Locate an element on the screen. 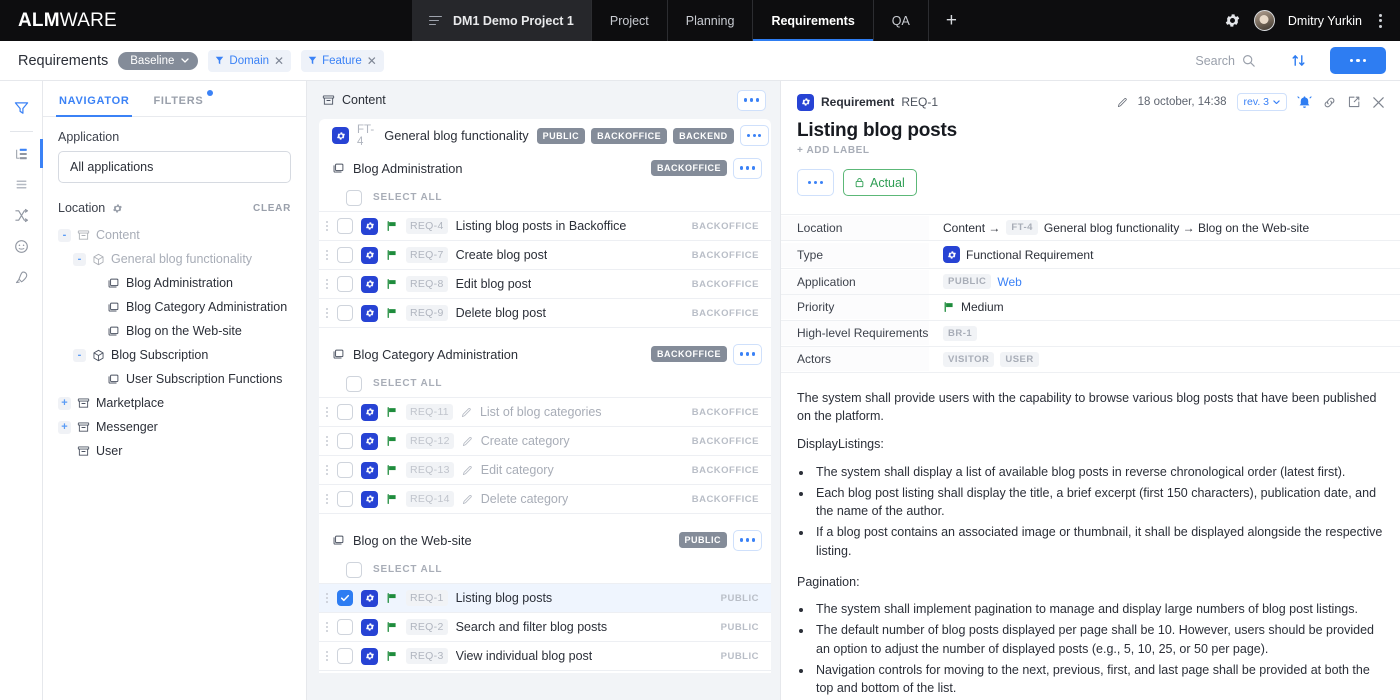  requirement-row: REQ-8 Edit blog post BACKOFFICE is located at coordinates (545, 284).